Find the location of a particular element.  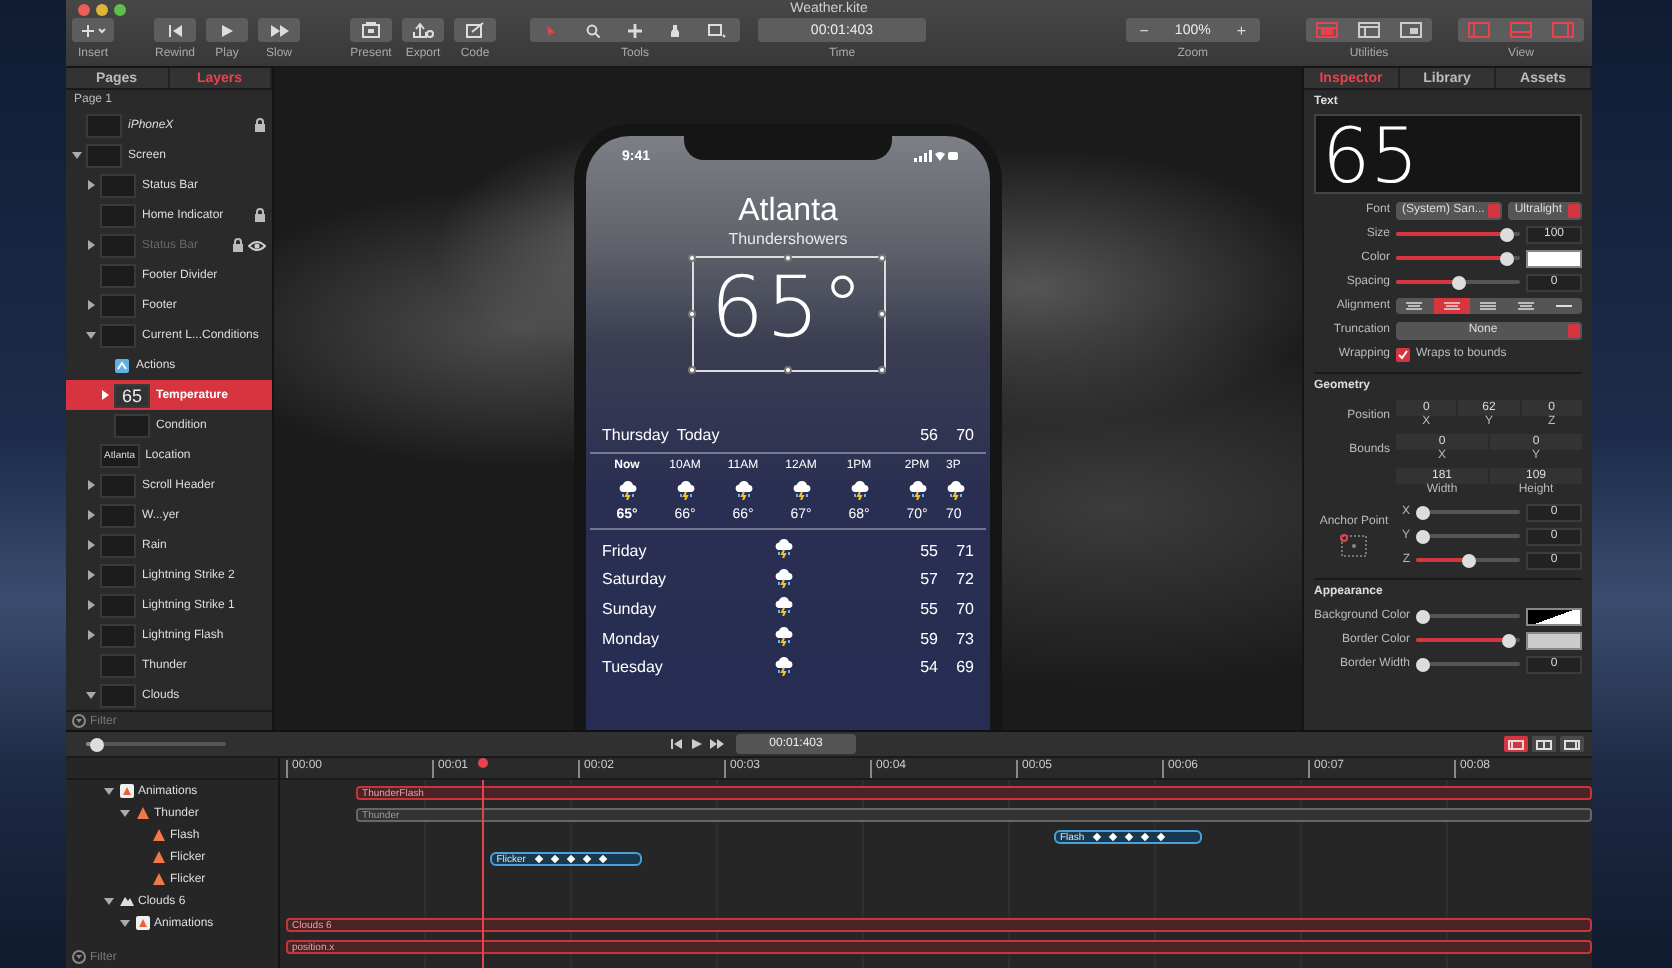

high-temp: 70 is located at coordinates (964, 435).